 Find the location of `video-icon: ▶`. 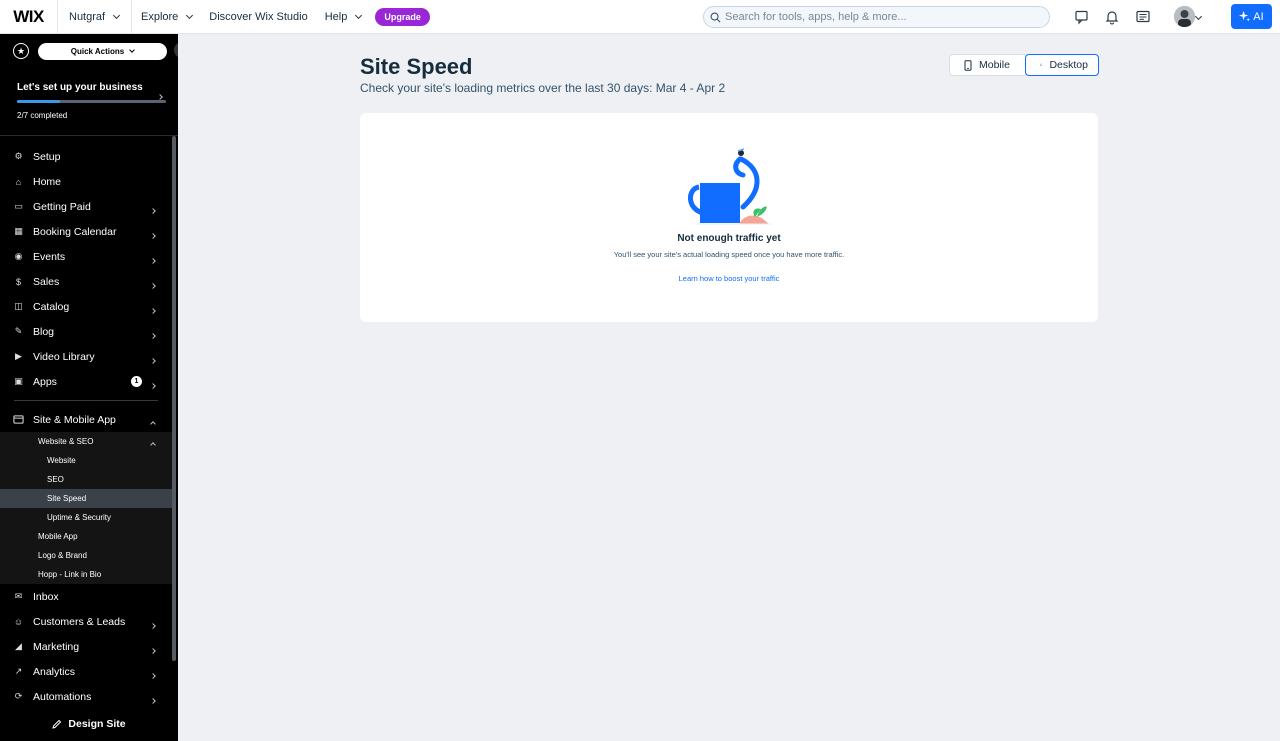

video-icon: ▶ is located at coordinates (18, 356).